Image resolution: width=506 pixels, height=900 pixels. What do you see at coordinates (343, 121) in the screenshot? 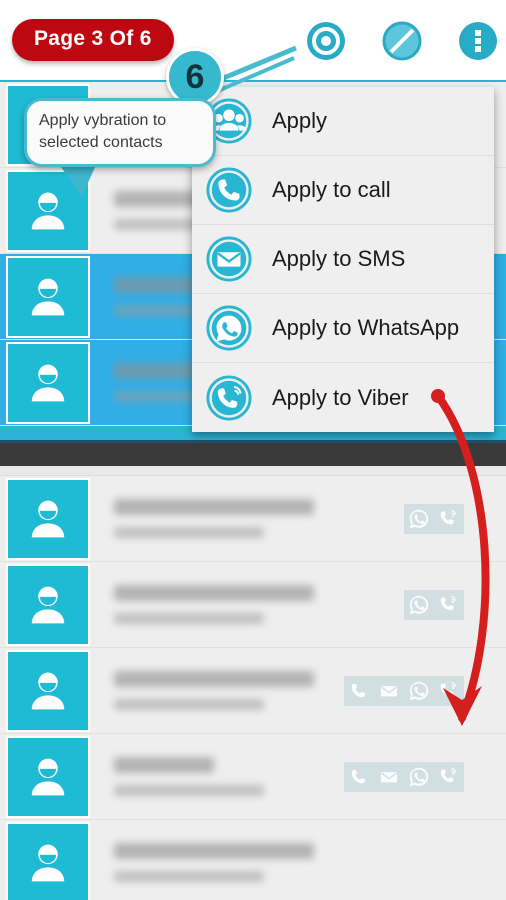
I see `menu-item-apply: Apply` at bounding box center [343, 121].